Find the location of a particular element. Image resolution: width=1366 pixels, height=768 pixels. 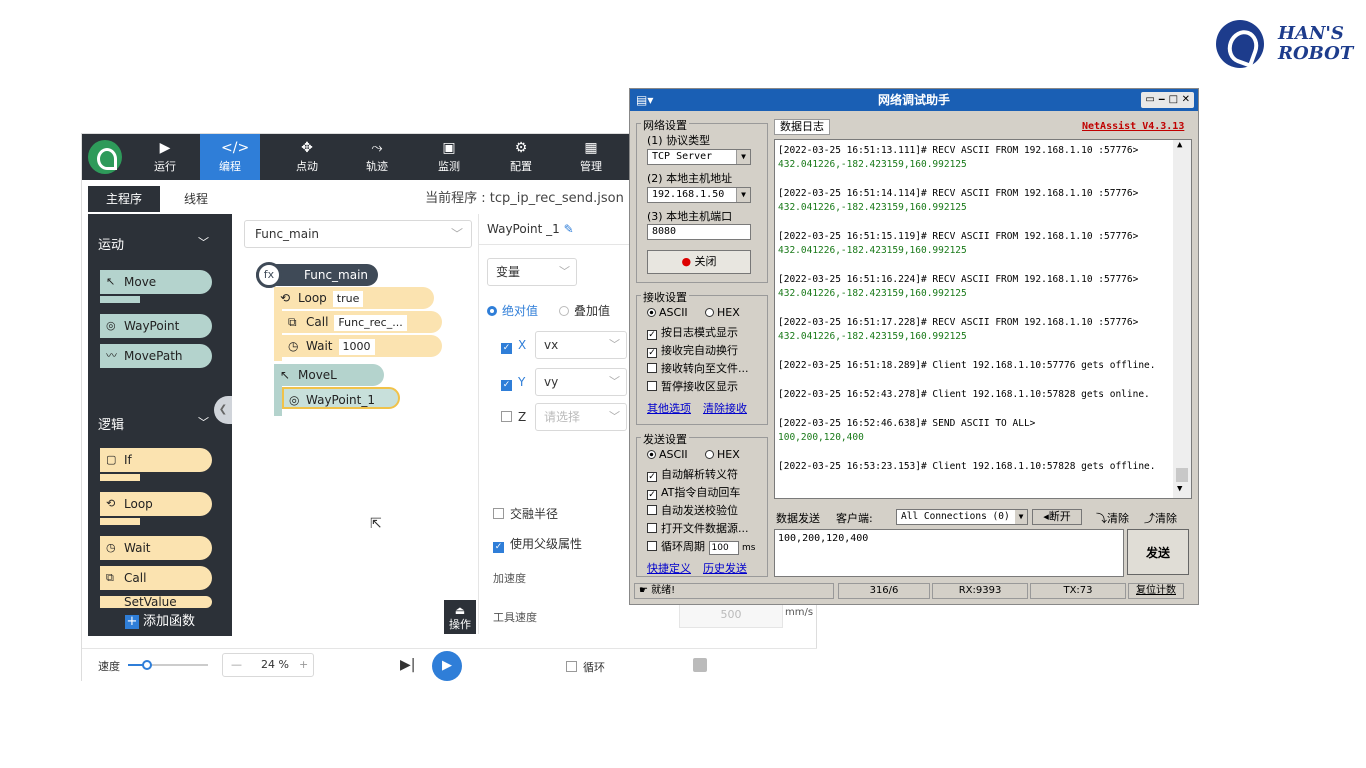

nav-monitor: ▣ 监测 is located at coordinates (449, 157).